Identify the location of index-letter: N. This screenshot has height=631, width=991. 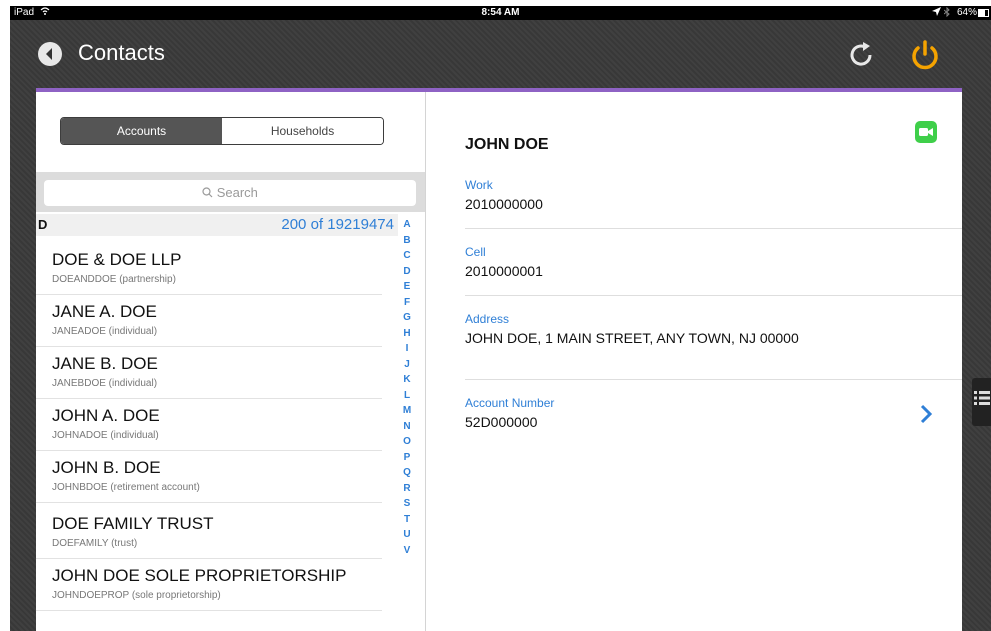
(407, 427).